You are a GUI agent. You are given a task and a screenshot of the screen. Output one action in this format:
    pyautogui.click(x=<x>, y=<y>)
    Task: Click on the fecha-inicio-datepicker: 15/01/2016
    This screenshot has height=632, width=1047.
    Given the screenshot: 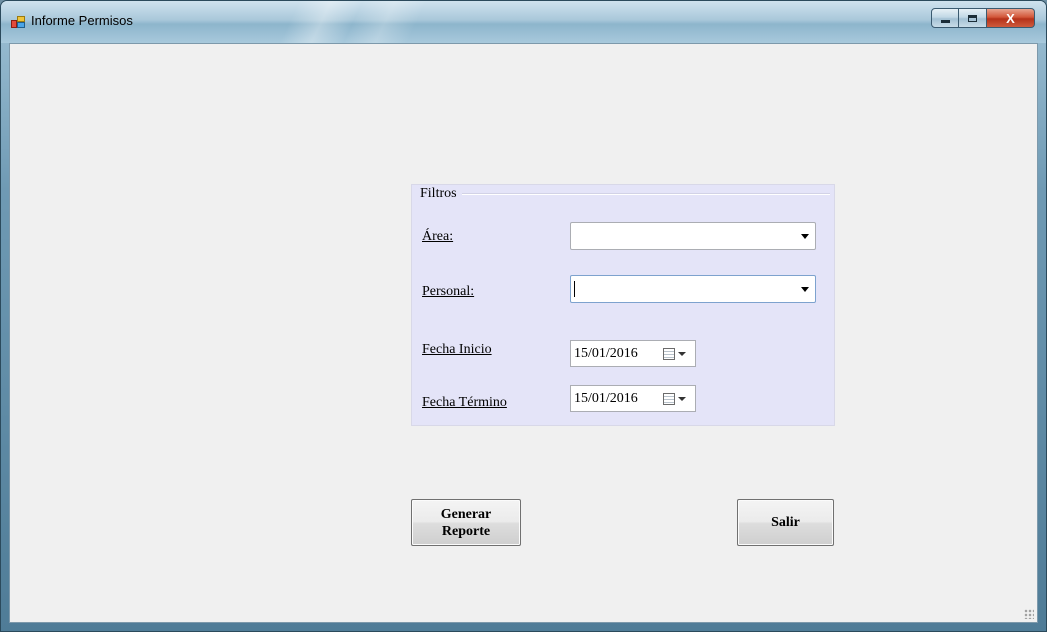 What is the action you would take?
    pyautogui.click(x=633, y=353)
    